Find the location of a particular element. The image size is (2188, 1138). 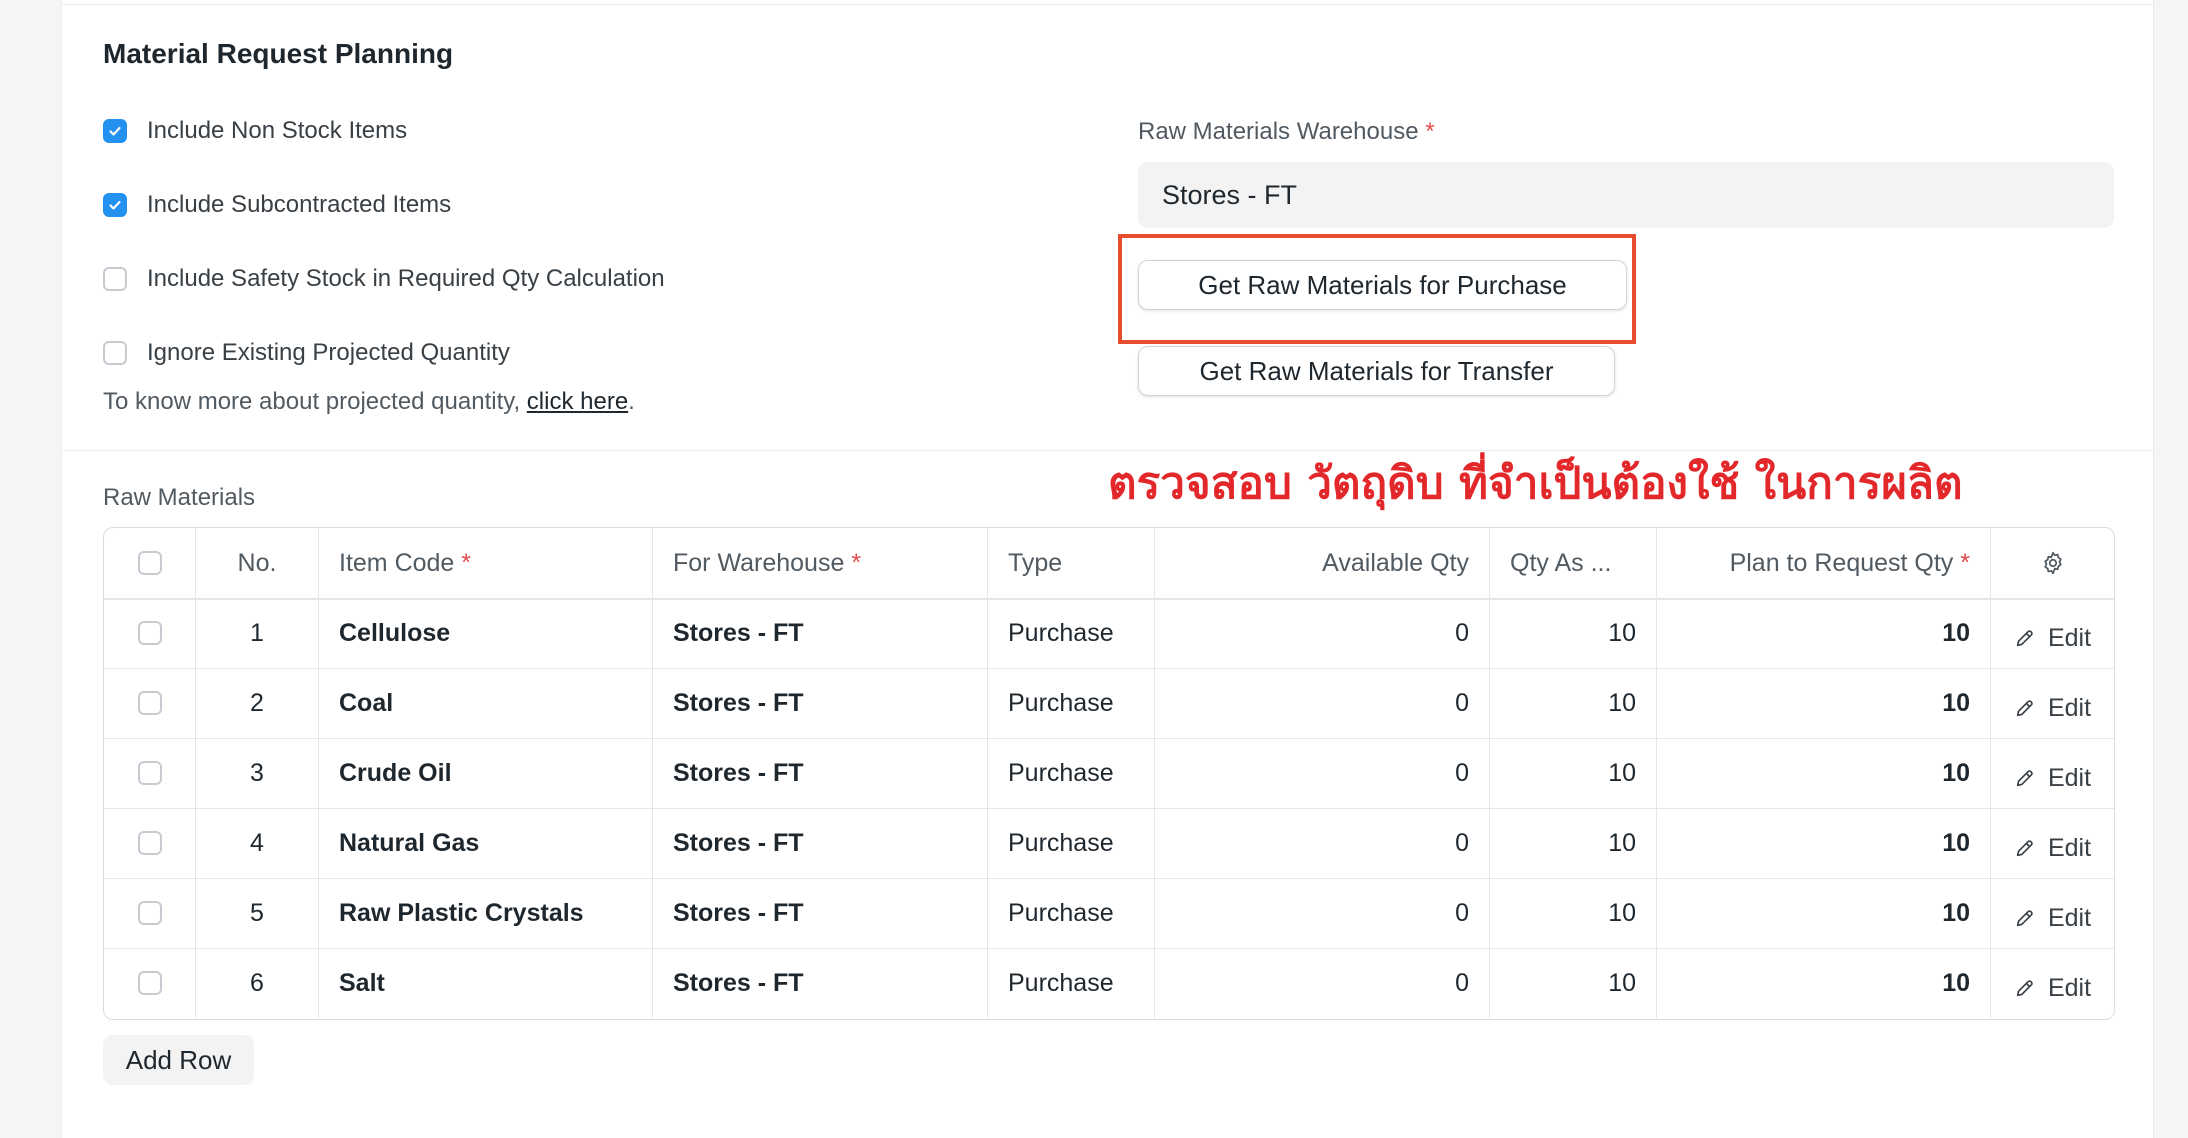

ignore-existing-projected-quantity-checkbox: Ignore Existing Projected Quantity is located at coordinates (306, 353).